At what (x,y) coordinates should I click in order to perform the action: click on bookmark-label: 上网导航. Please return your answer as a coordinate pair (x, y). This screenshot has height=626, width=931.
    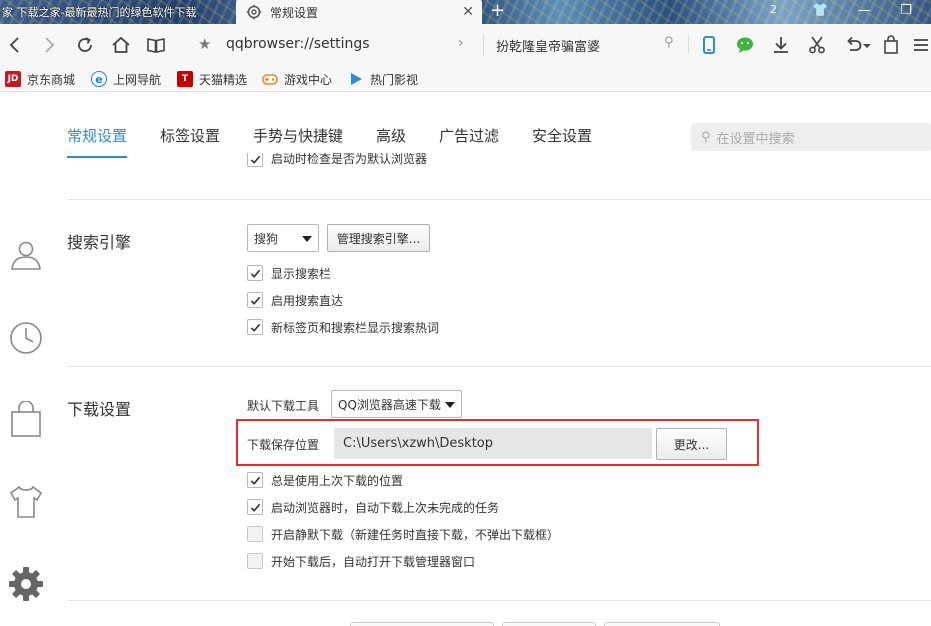
    Looking at the image, I should click on (137, 79).